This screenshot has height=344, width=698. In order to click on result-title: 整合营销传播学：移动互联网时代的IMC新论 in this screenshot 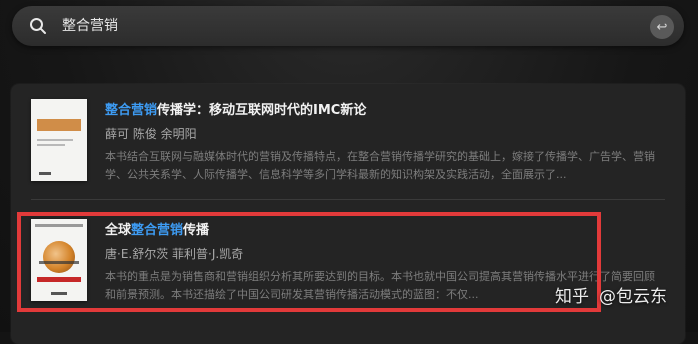, I will do `click(235, 111)`.